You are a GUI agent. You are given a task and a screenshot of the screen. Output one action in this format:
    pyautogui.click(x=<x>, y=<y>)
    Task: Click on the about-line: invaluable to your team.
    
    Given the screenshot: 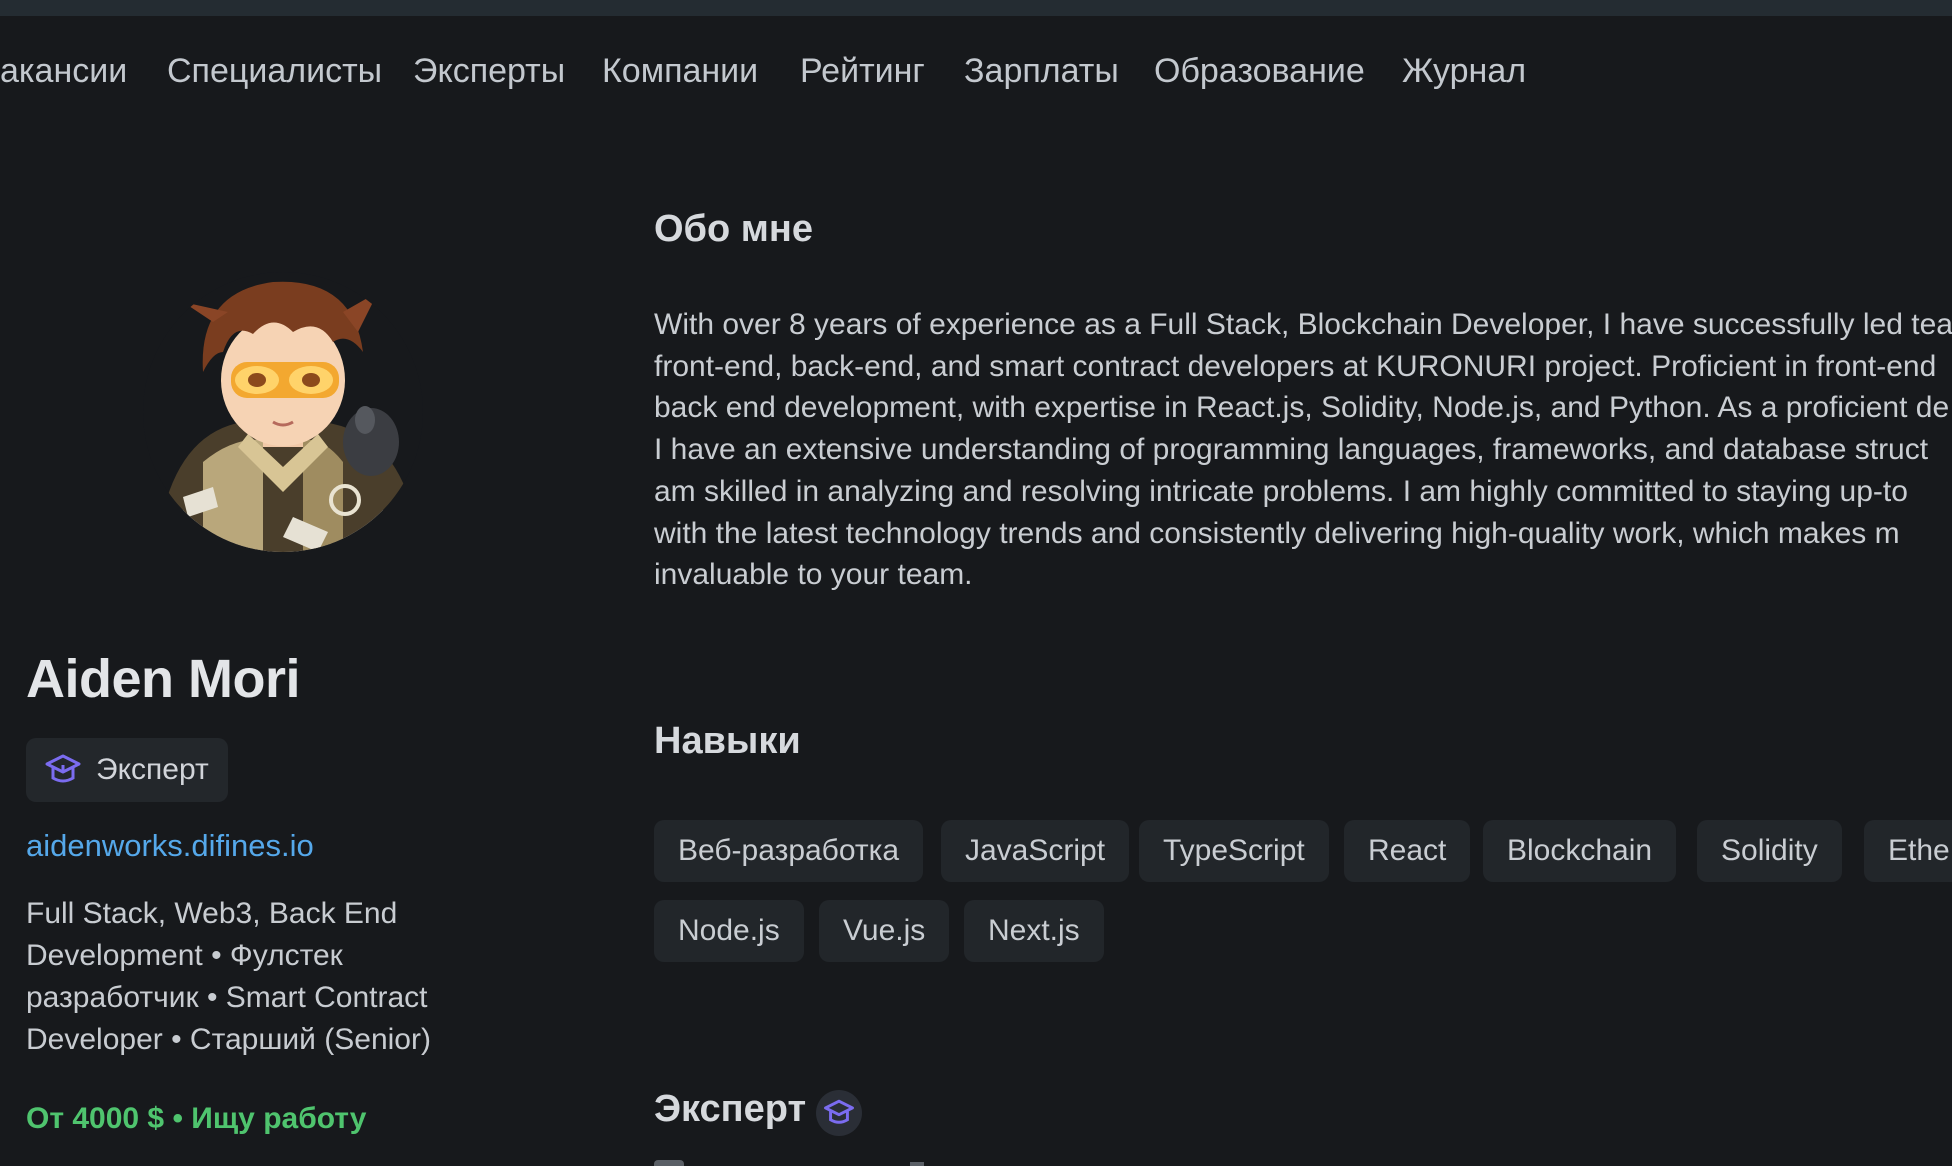 What is the action you would take?
    pyautogui.click(x=813, y=575)
    